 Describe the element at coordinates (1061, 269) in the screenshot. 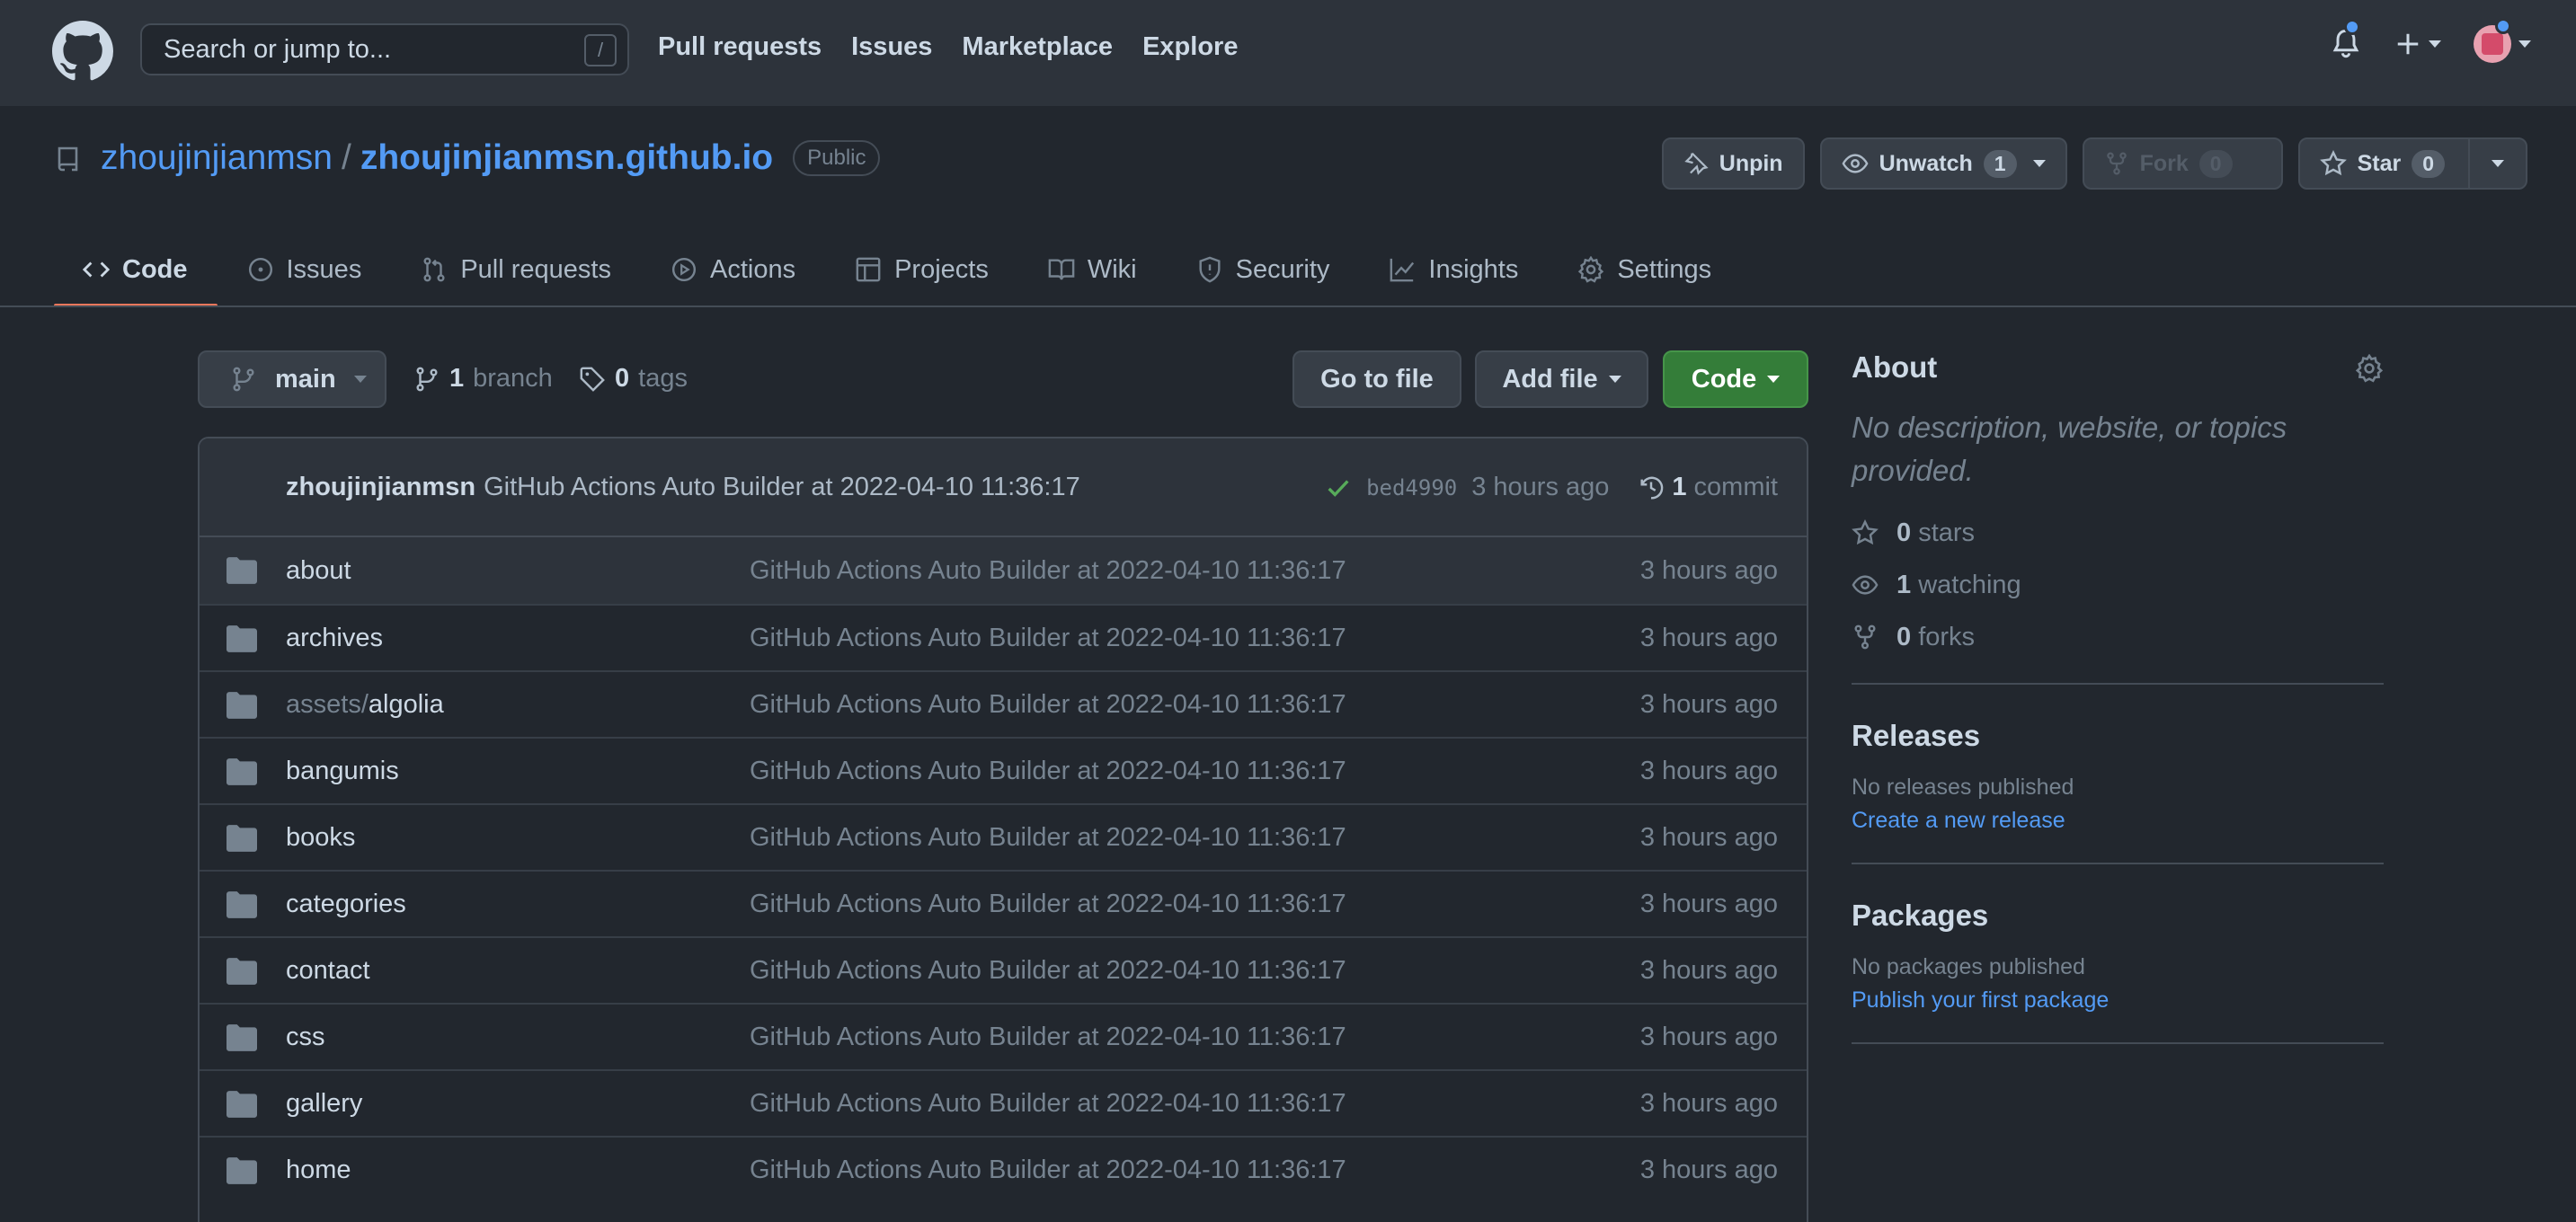

I see `book-icon` at that location.